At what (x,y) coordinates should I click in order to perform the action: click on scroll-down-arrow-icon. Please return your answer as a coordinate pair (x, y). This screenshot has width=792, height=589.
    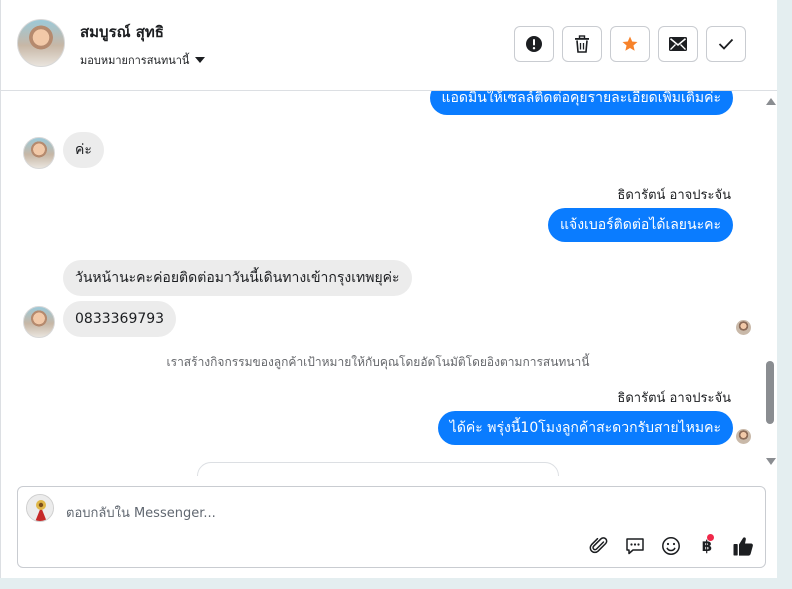
    Looking at the image, I should click on (771, 461).